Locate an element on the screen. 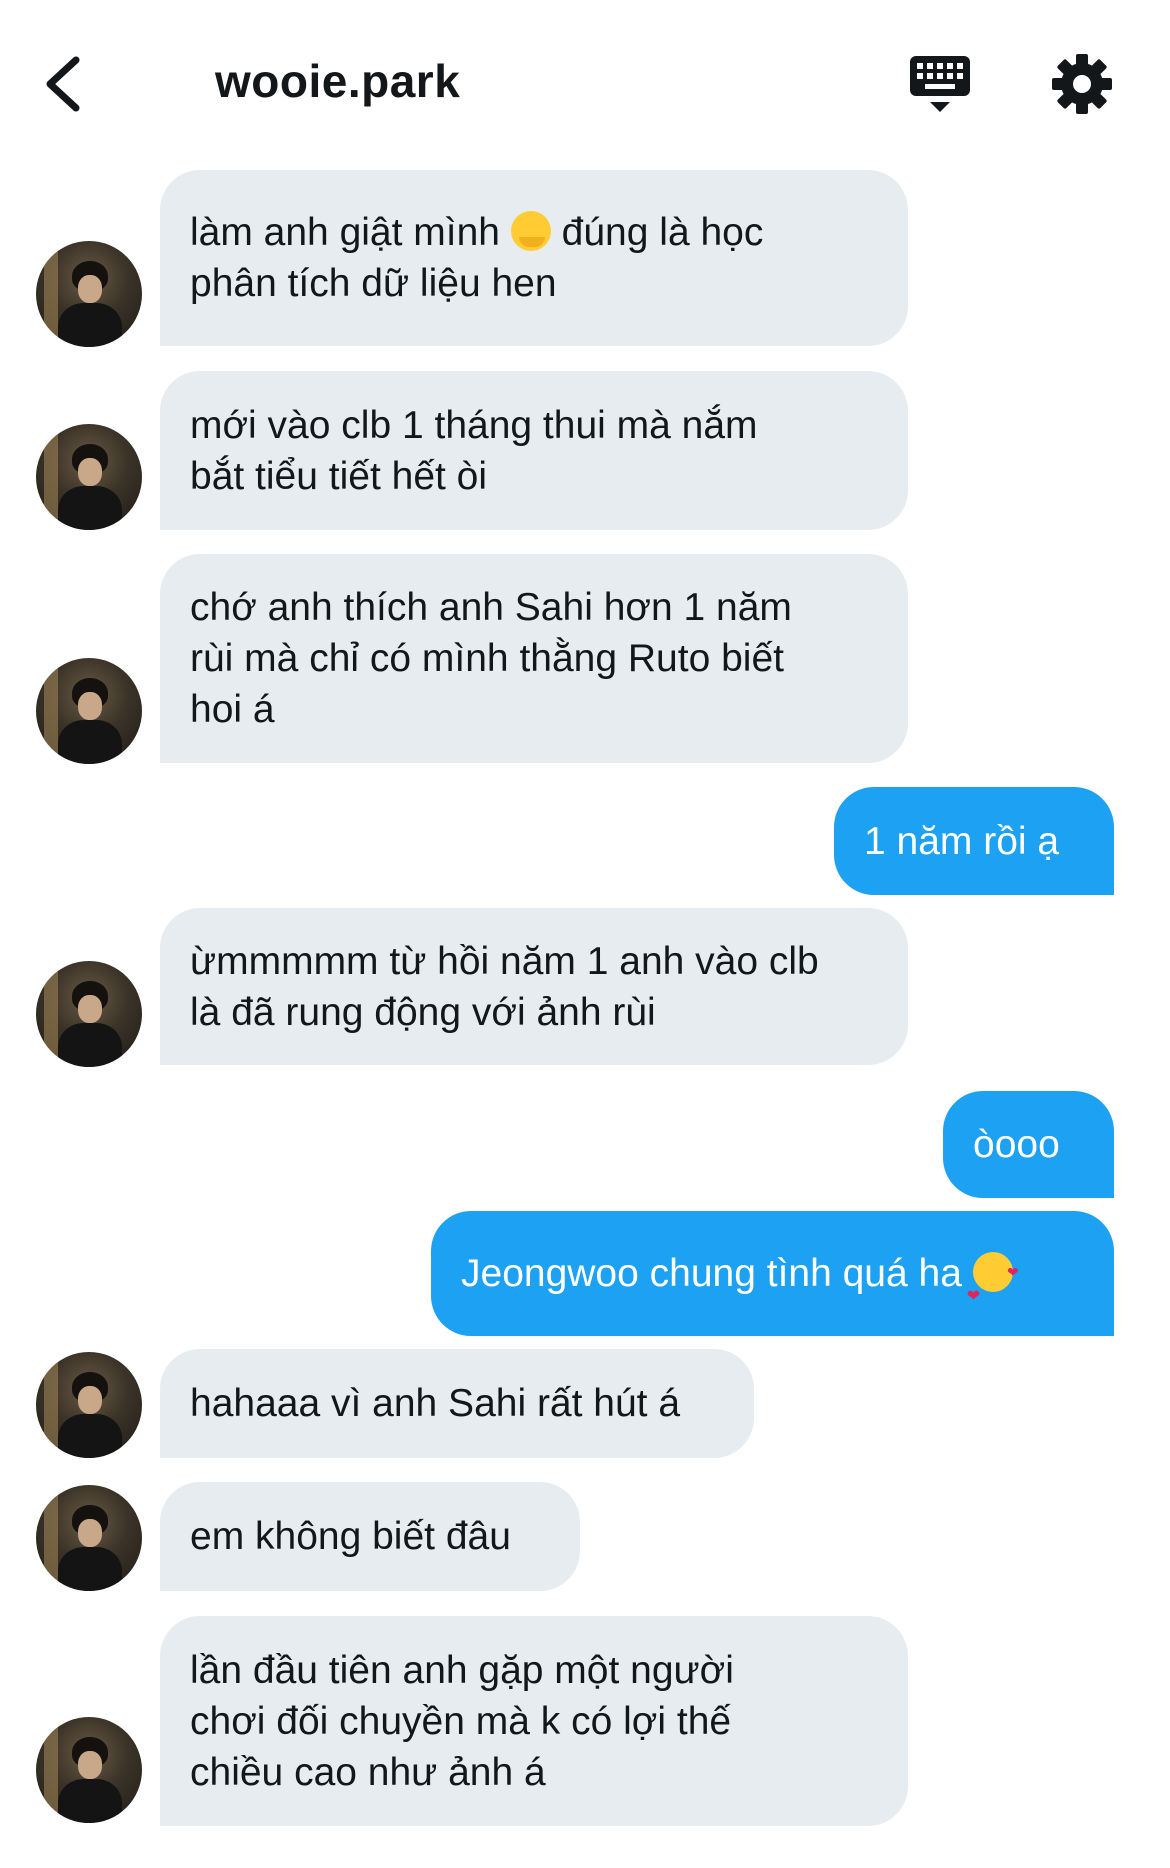  conversation-title: wooie.park is located at coordinates (337, 81).